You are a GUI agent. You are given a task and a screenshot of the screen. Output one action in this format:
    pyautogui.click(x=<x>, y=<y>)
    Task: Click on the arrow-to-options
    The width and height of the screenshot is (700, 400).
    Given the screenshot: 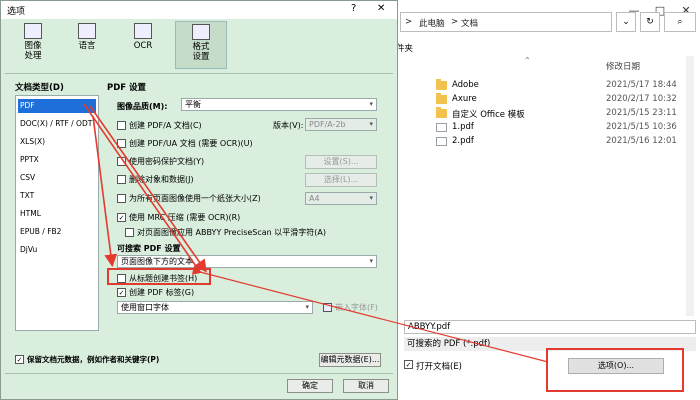 What is the action you would take?
    pyautogui.click(x=142, y=188)
    